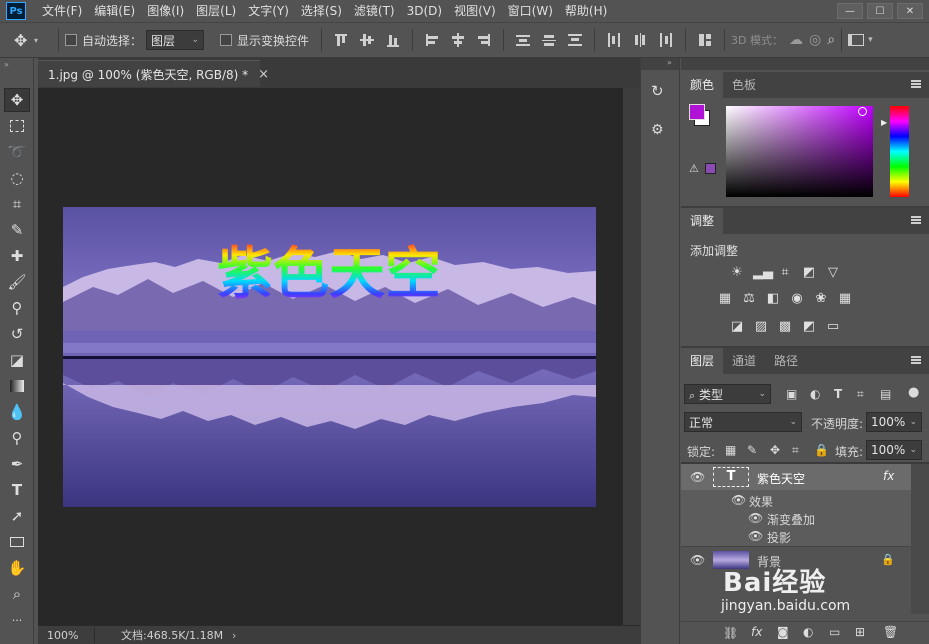  Describe the element at coordinates (796, 477) in the screenshot. I see `layer-row-text: 👁 T 紫色天空 fx` at that location.